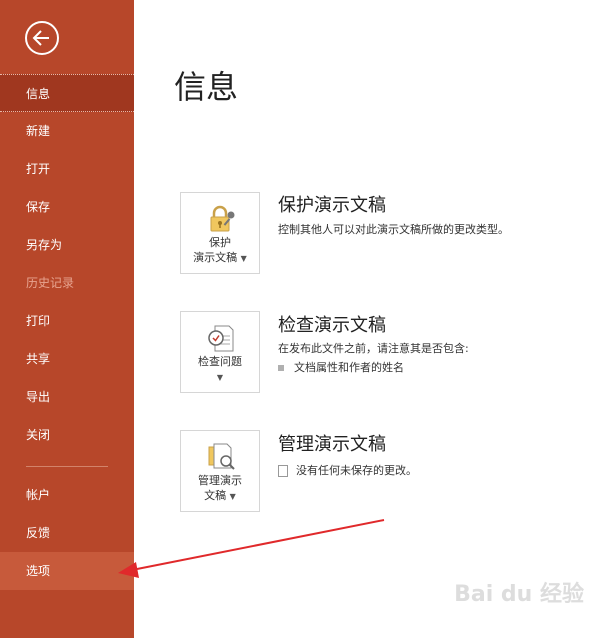 This screenshot has width=612, height=638. What do you see at coordinates (67, 495) in the screenshot?
I see `nav-item-account: 帐户` at bounding box center [67, 495].